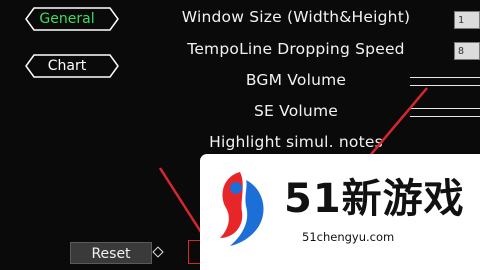  Describe the element at coordinates (397, 123) in the screenshot. I see `annotation-arrow-line` at that location.